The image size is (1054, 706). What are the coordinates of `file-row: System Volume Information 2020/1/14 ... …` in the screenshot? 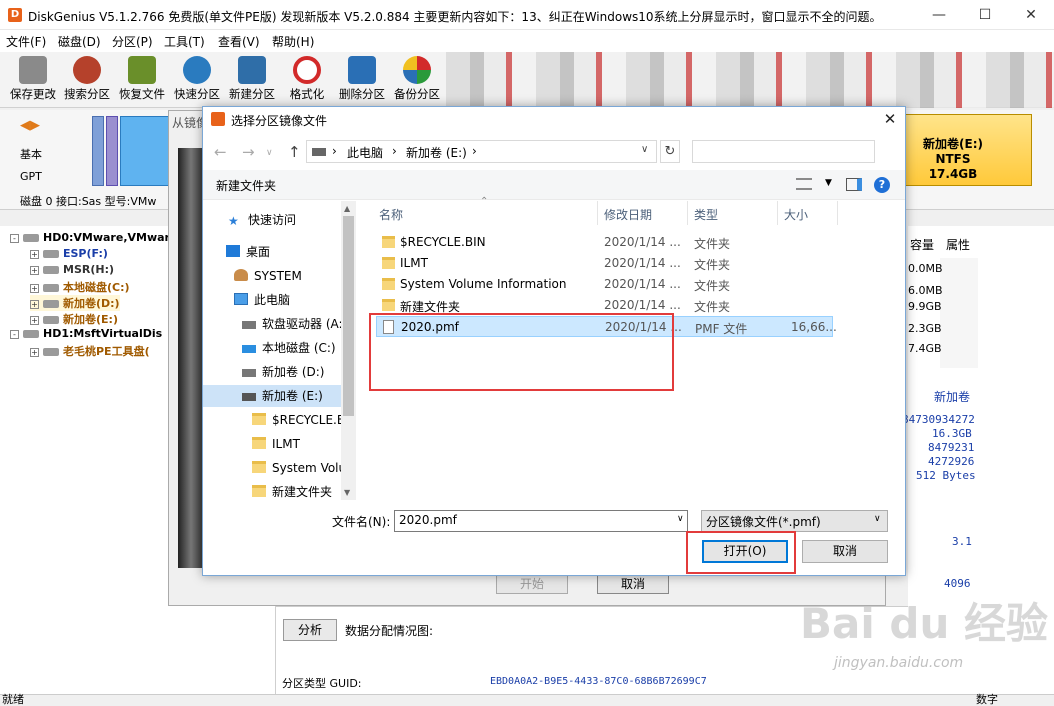 It's located at (604, 284).